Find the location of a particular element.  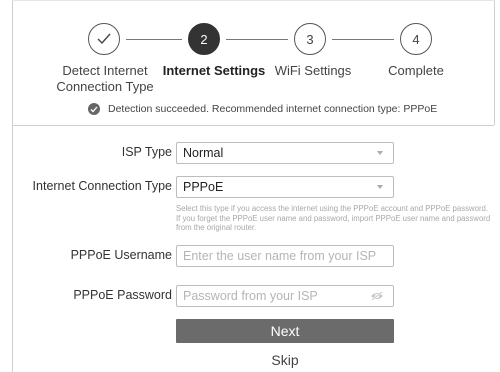

step-1-label: Detect Internet Connection Type is located at coordinates (105, 78).